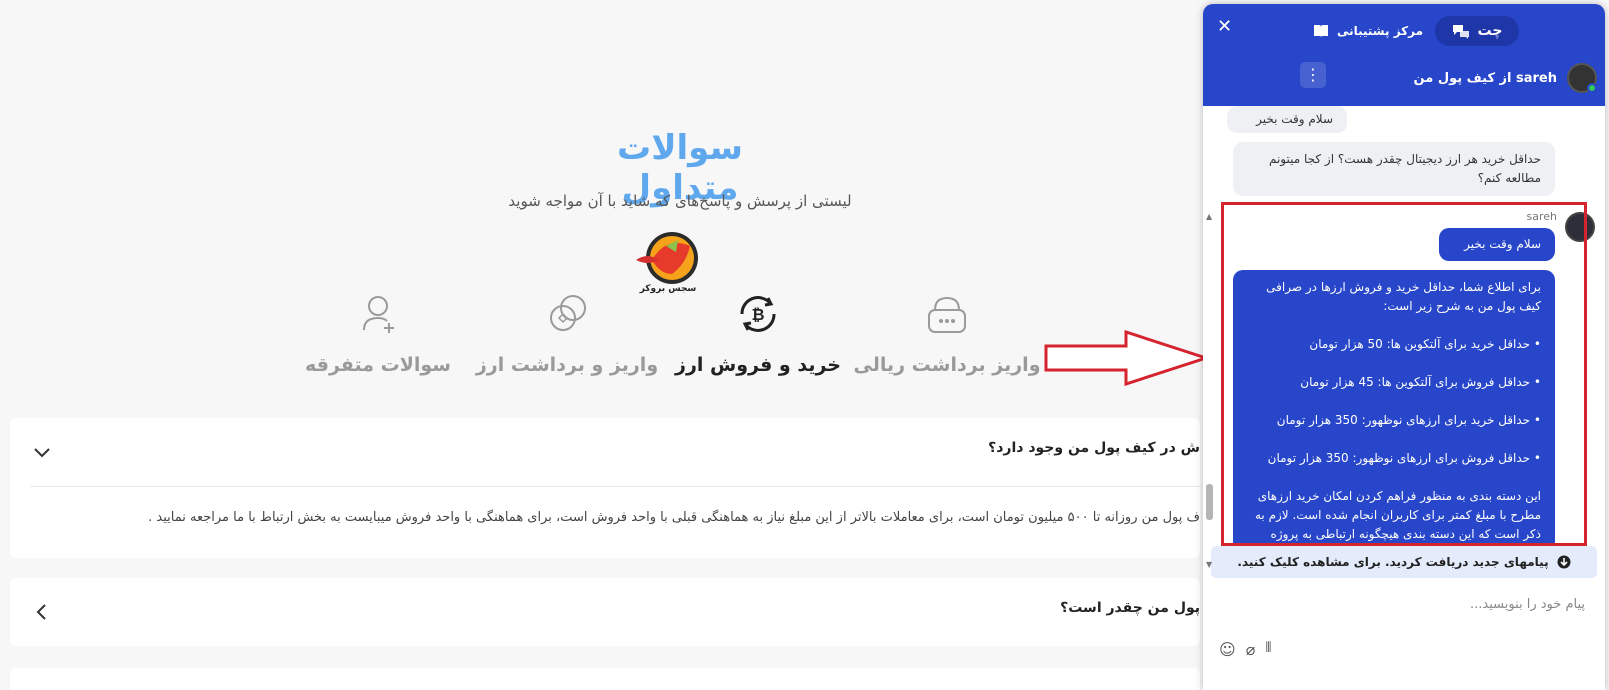 The width and height of the screenshot is (1609, 690). I want to click on tab-chat: چت, so click(1477, 31).